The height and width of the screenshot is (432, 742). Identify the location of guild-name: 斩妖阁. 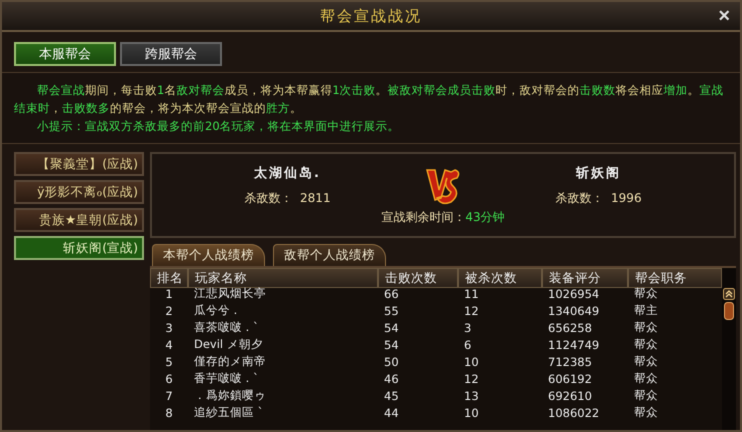
(598, 173).